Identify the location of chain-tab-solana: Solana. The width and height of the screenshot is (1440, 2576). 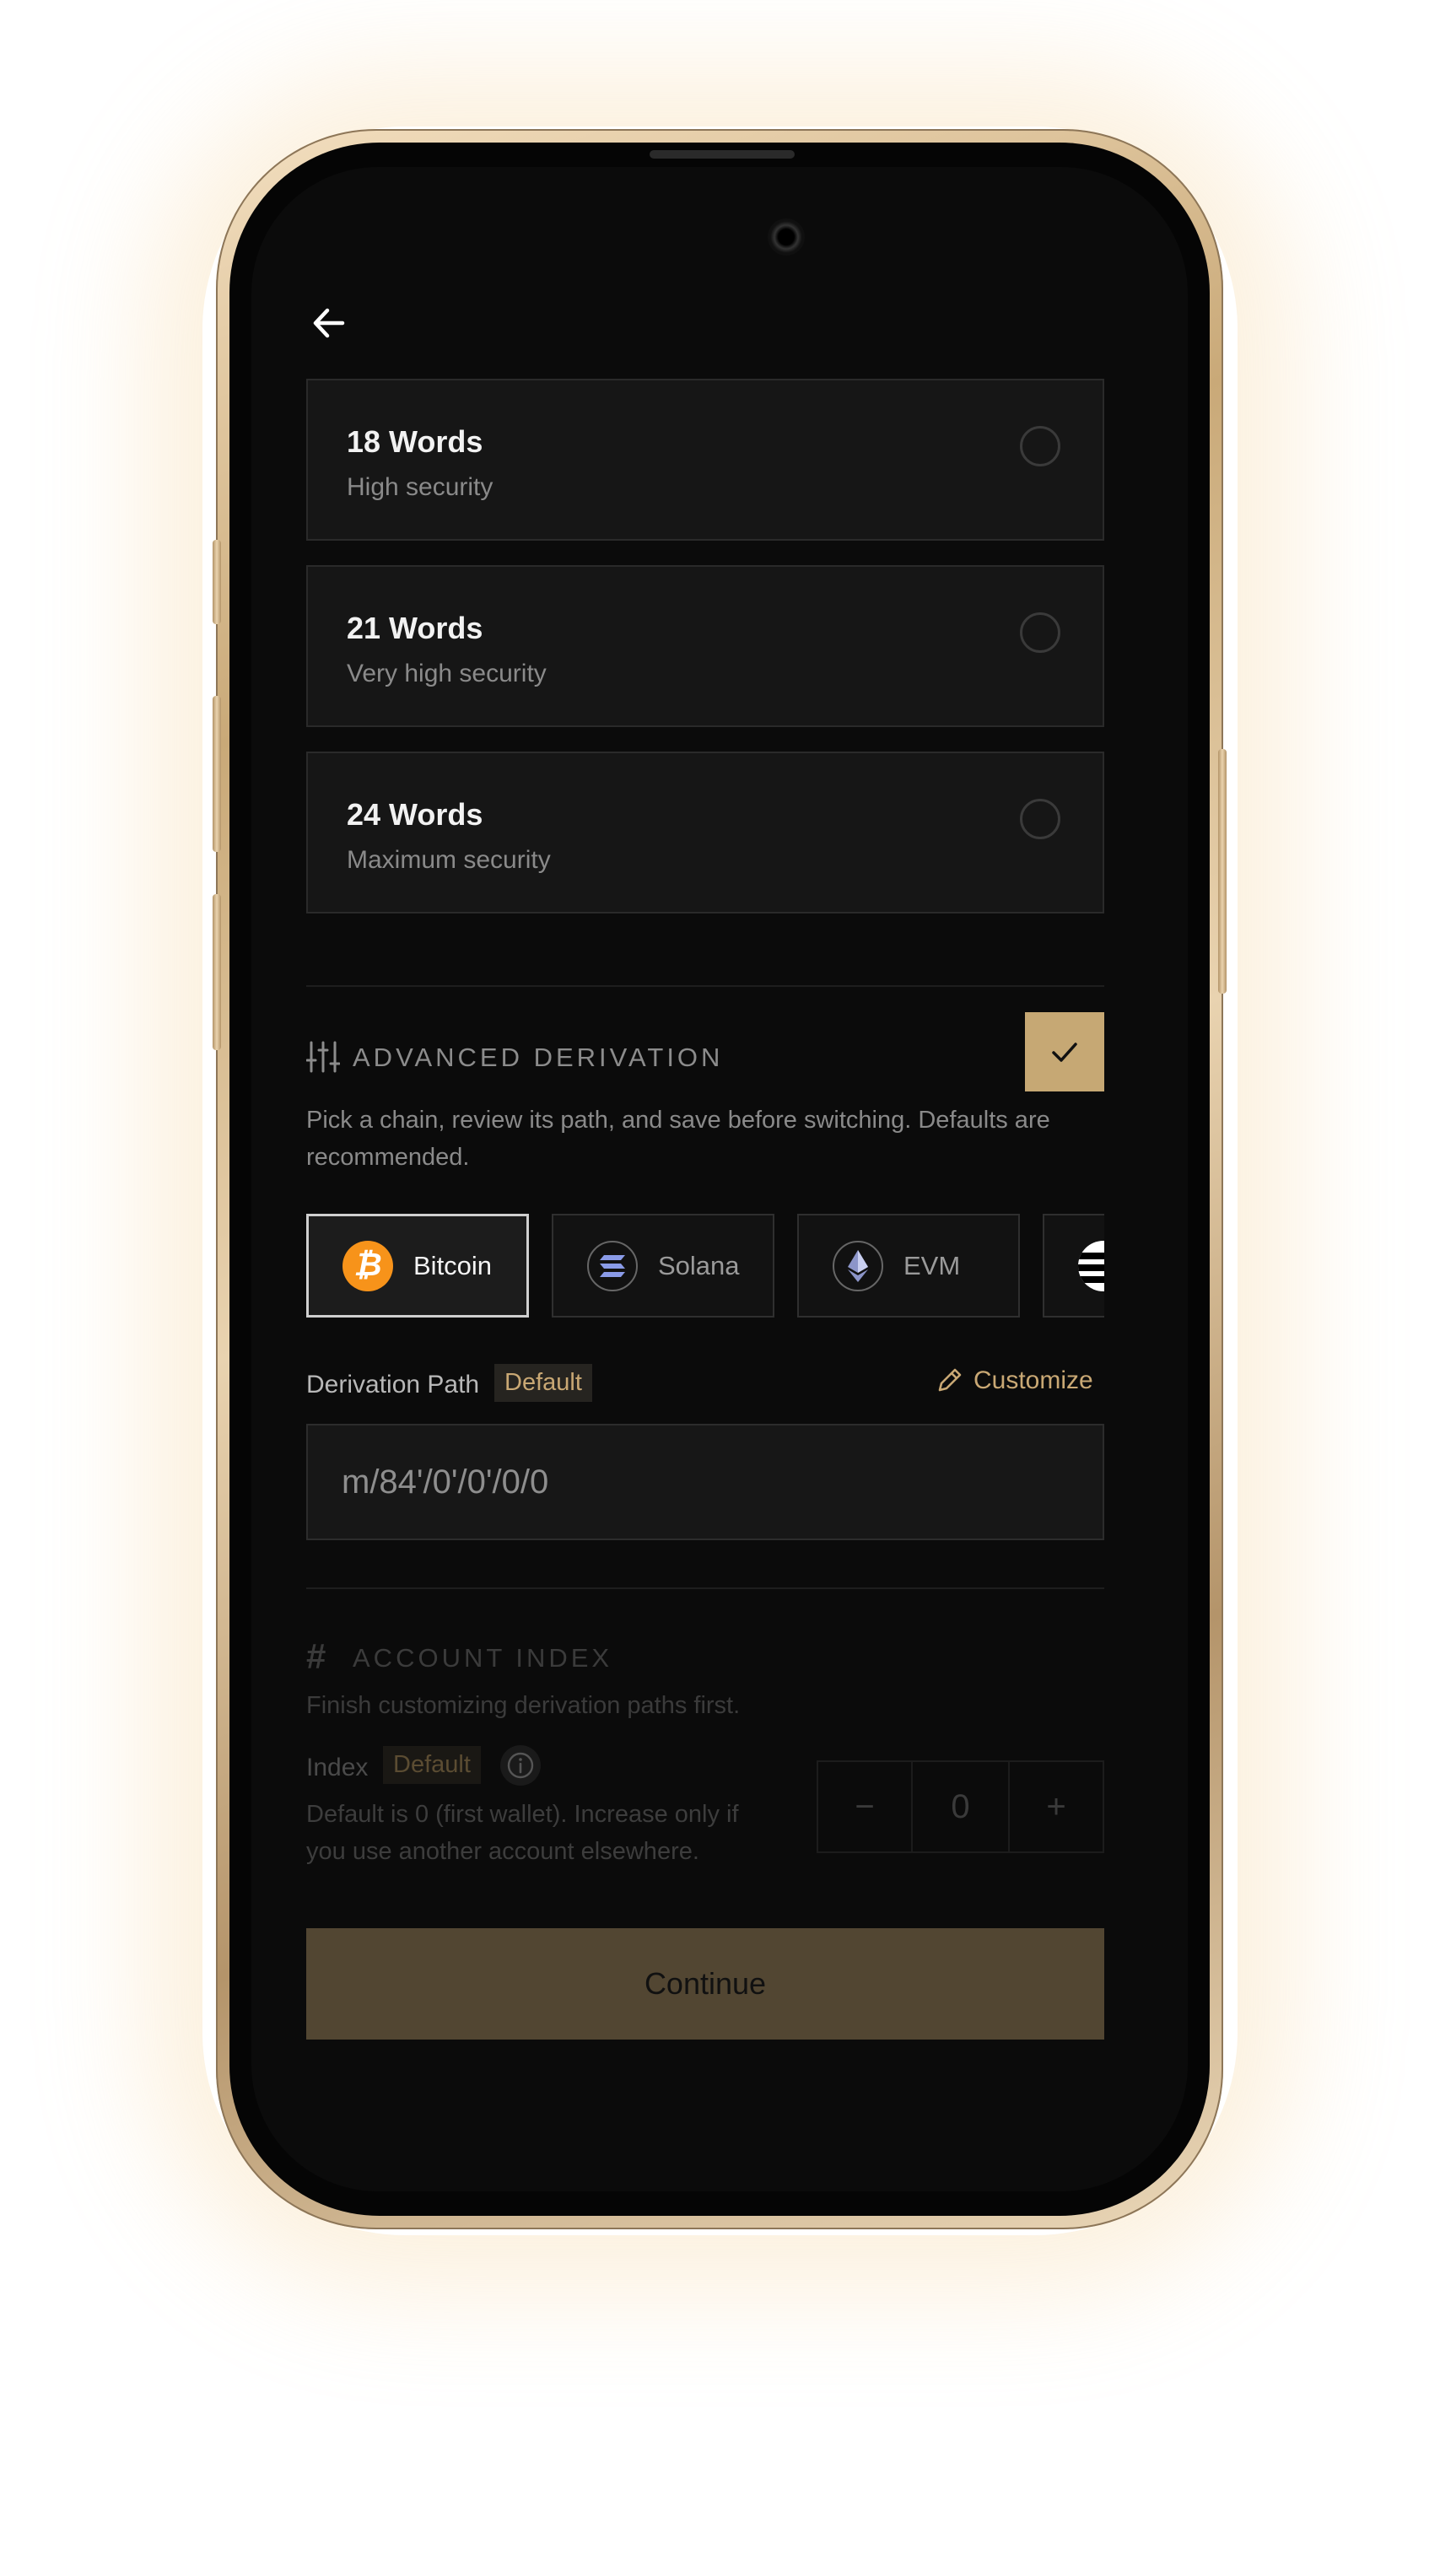
(663, 1266).